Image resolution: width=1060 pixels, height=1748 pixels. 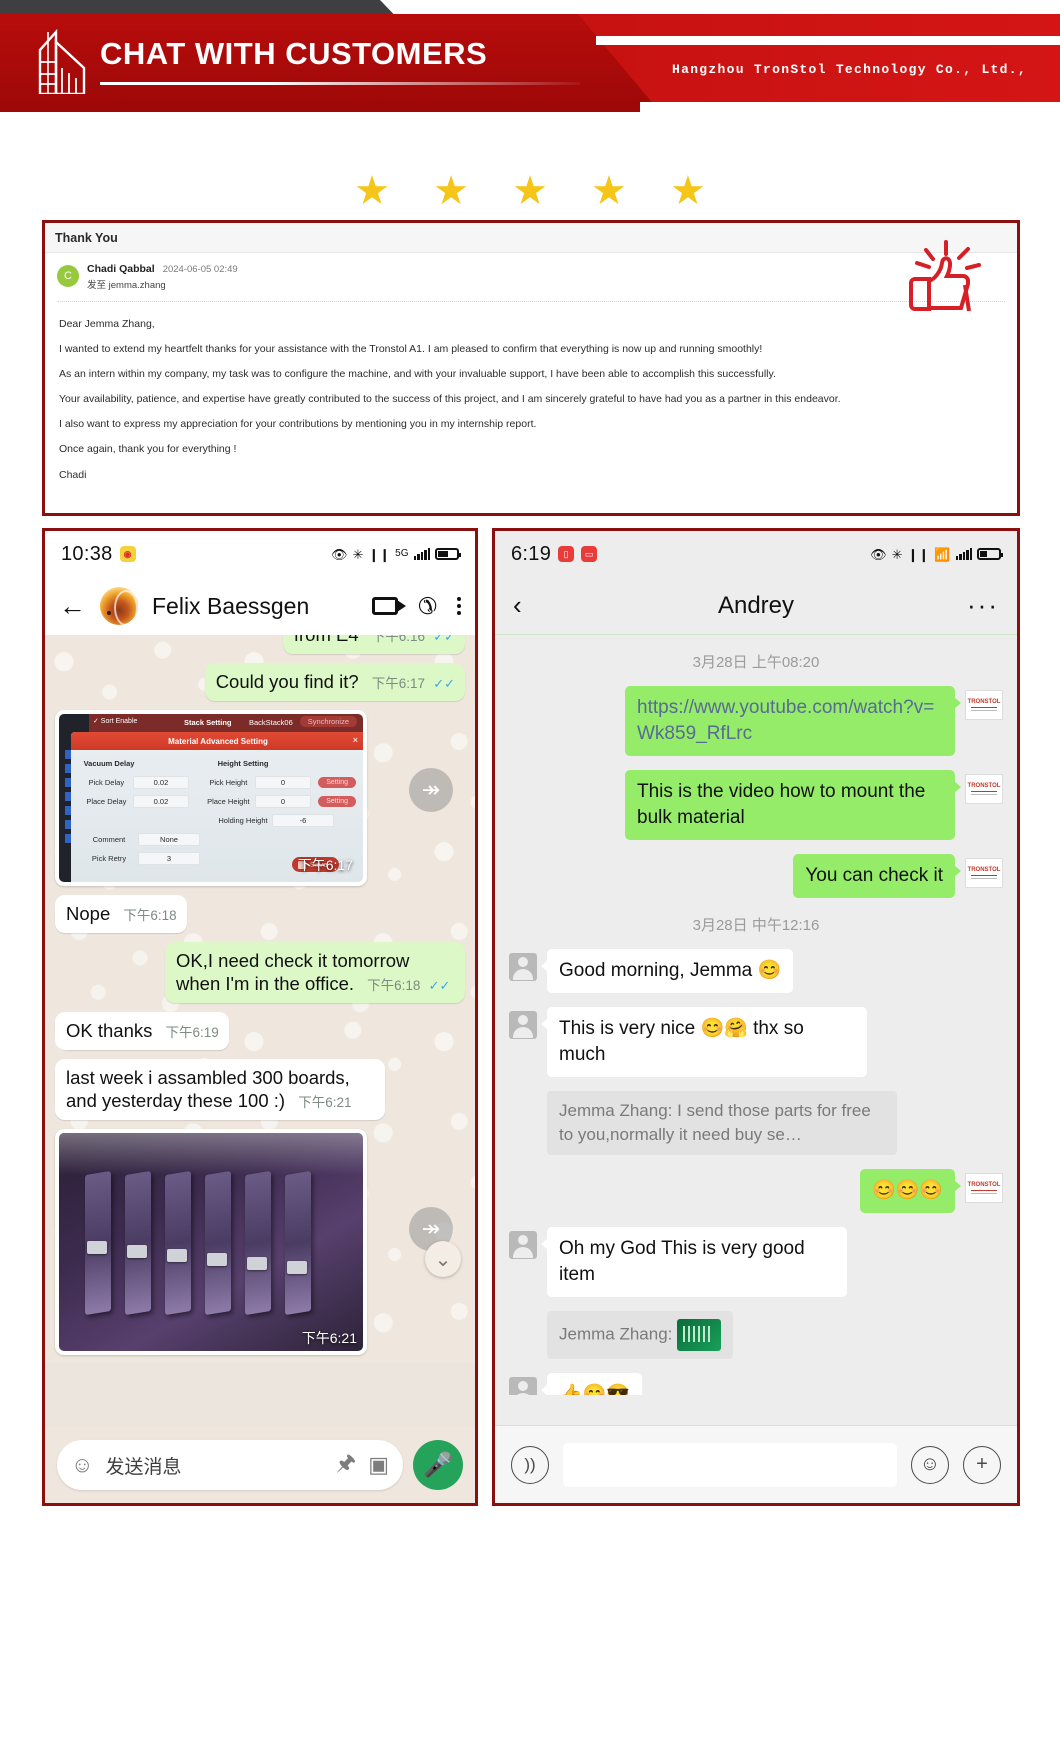 I want to click on message-time: 下午6:17, so click(x=325, y=865).